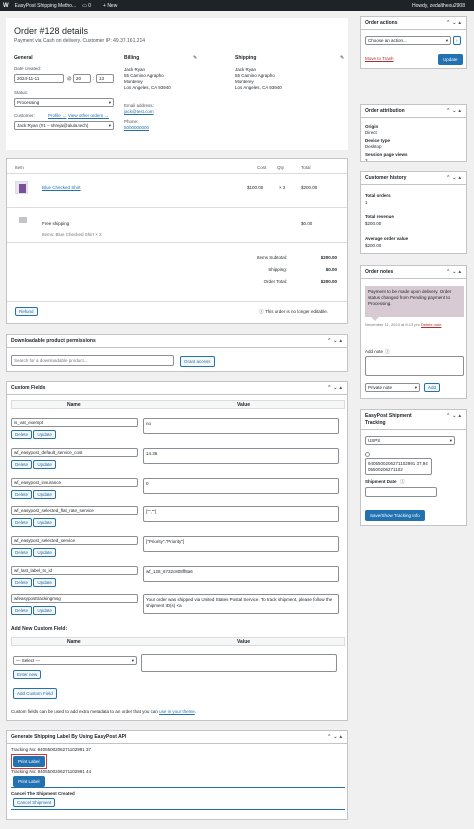  Describe the element at coordinates (61, 187) in the screenshot. I see `product-link: Blue Checked Shirt` at that location.